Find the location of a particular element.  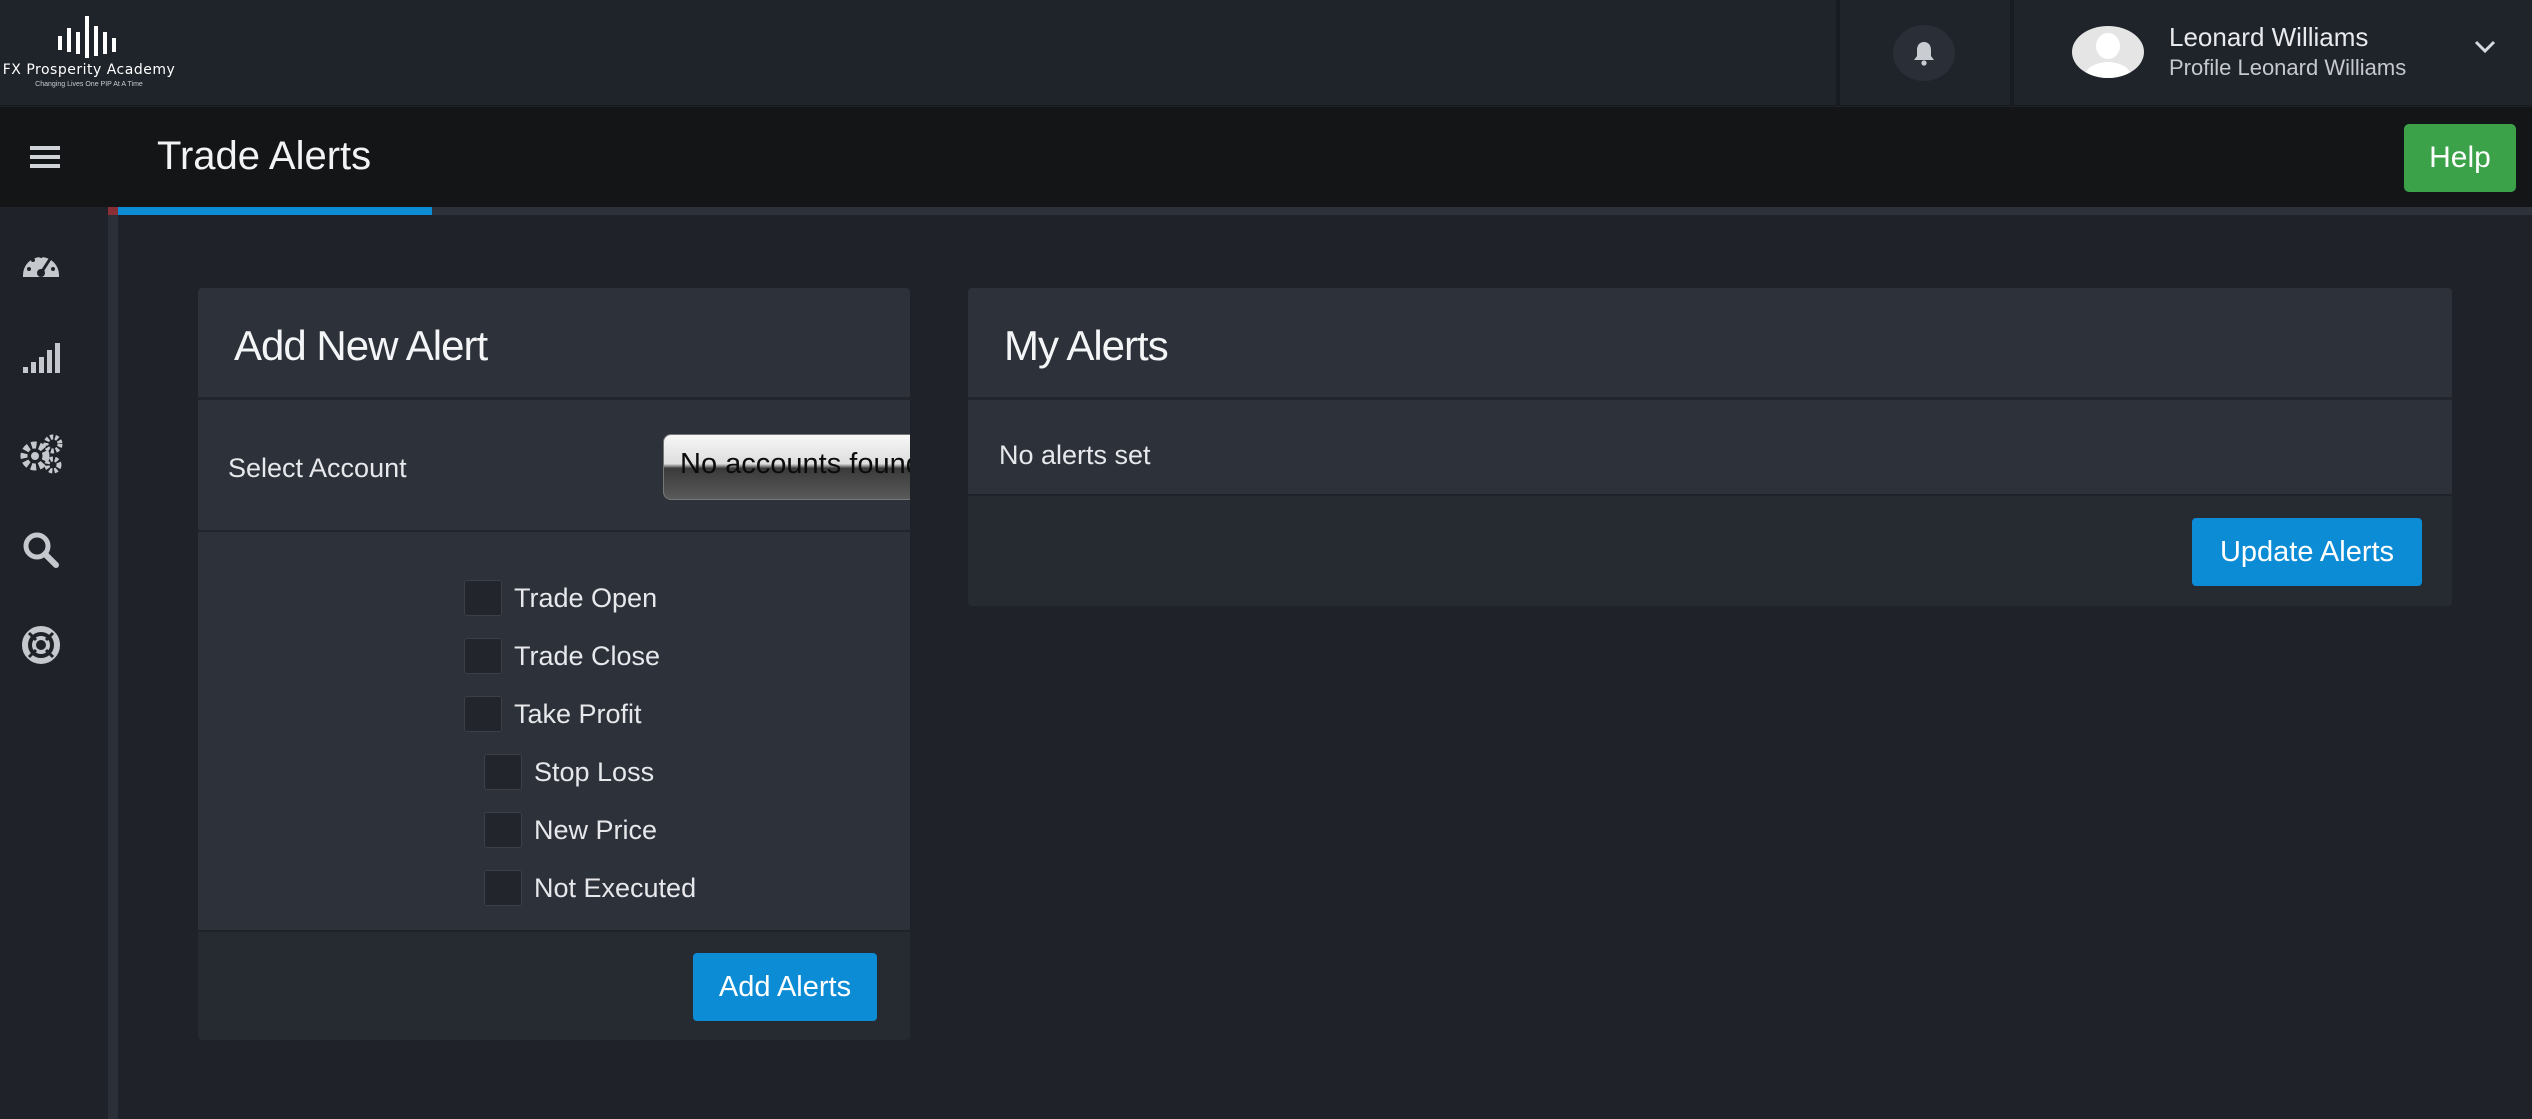

checkbox-label: New Price is located at coordinates (596, 830).